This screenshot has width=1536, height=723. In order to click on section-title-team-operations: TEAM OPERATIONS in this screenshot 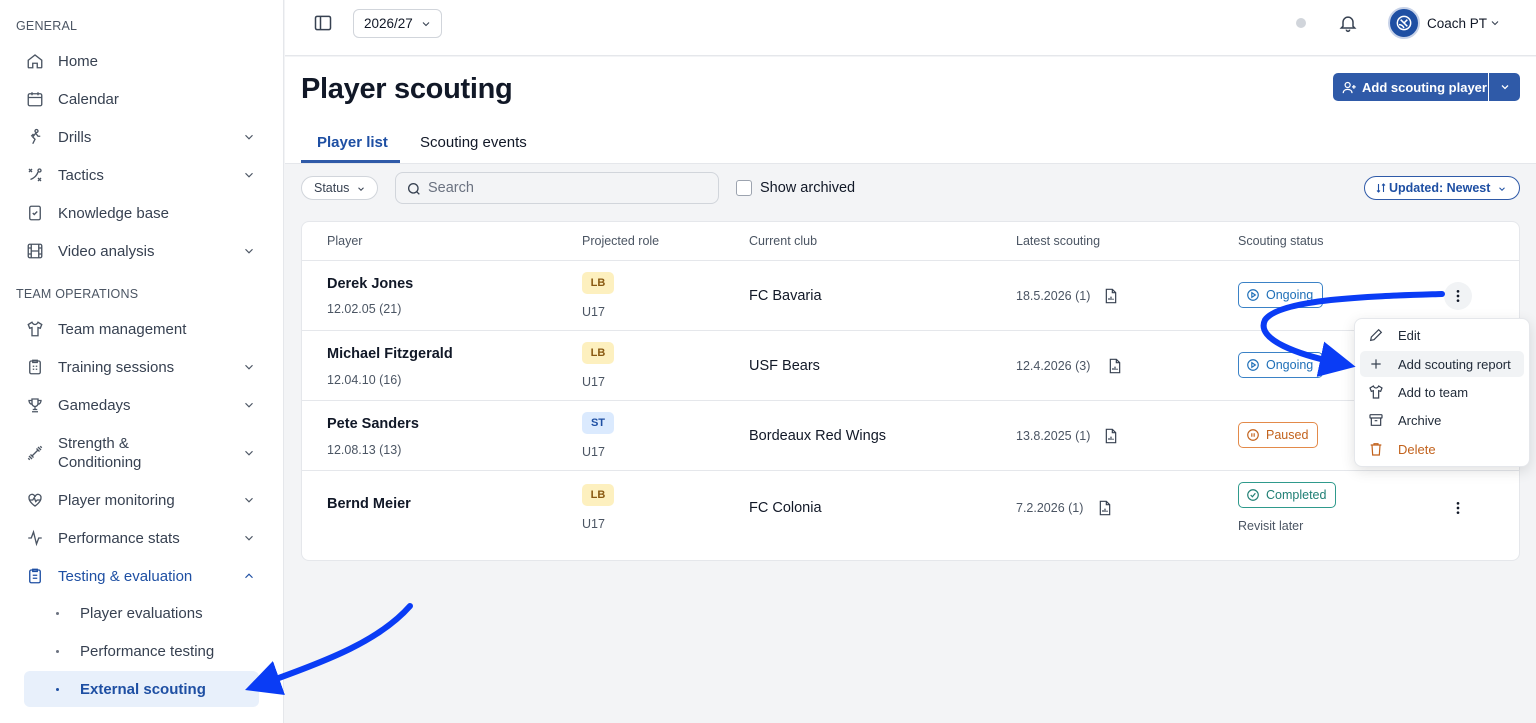, I will do `click(77, 294)`.